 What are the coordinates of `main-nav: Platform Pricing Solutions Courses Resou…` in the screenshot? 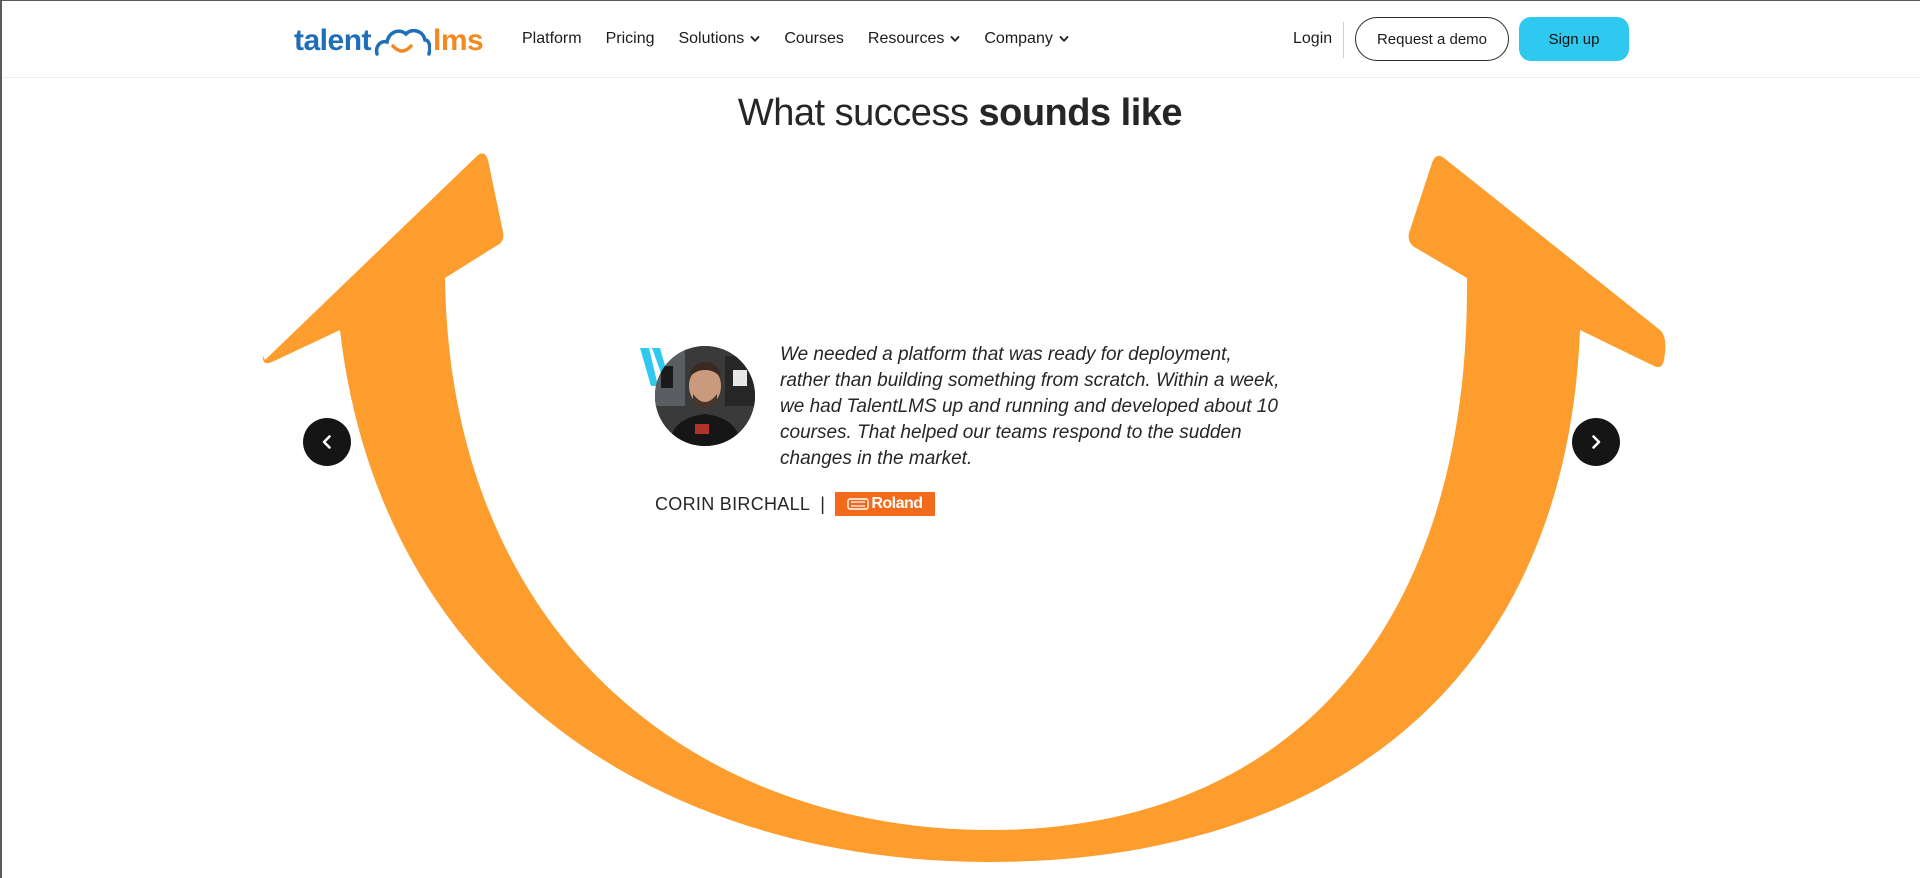 It's located at (807, 39).